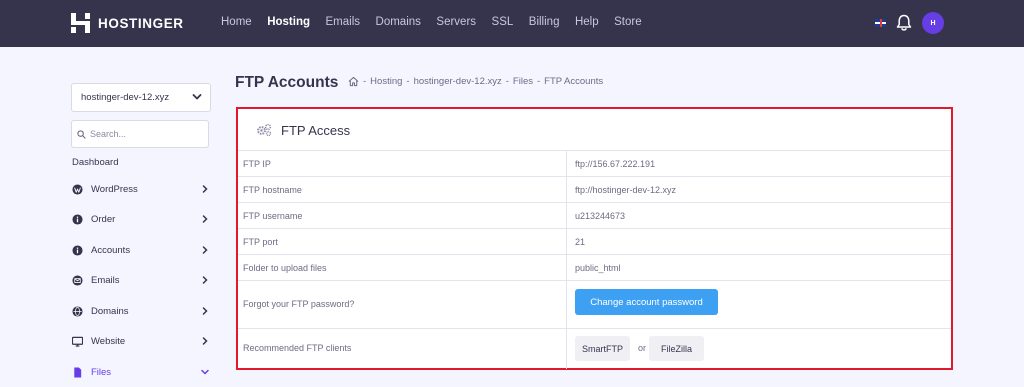  I want to click on sidebar-item-wordpress: WordPress, so click(141, 191).